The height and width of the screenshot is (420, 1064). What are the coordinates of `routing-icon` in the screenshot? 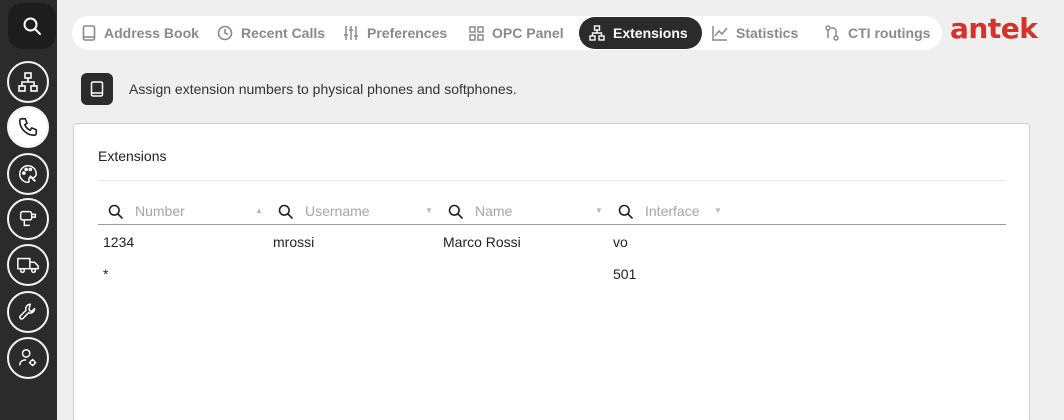 It's located at (832, 33).